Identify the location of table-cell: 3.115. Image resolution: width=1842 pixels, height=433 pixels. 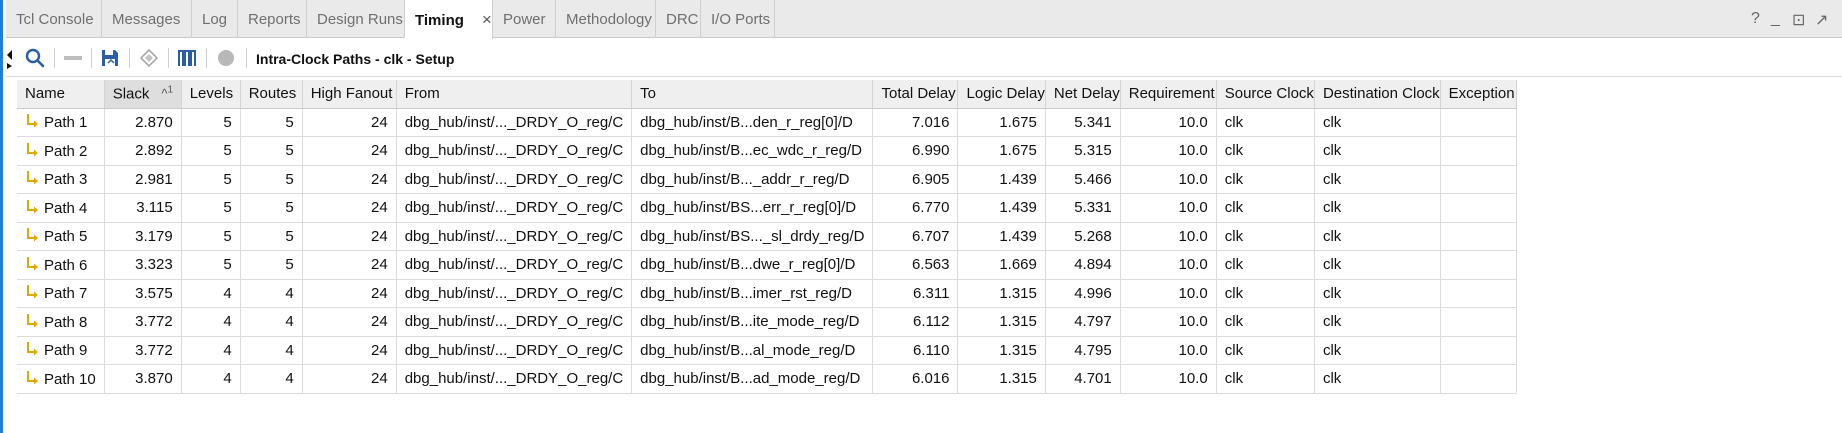
(143, 208).